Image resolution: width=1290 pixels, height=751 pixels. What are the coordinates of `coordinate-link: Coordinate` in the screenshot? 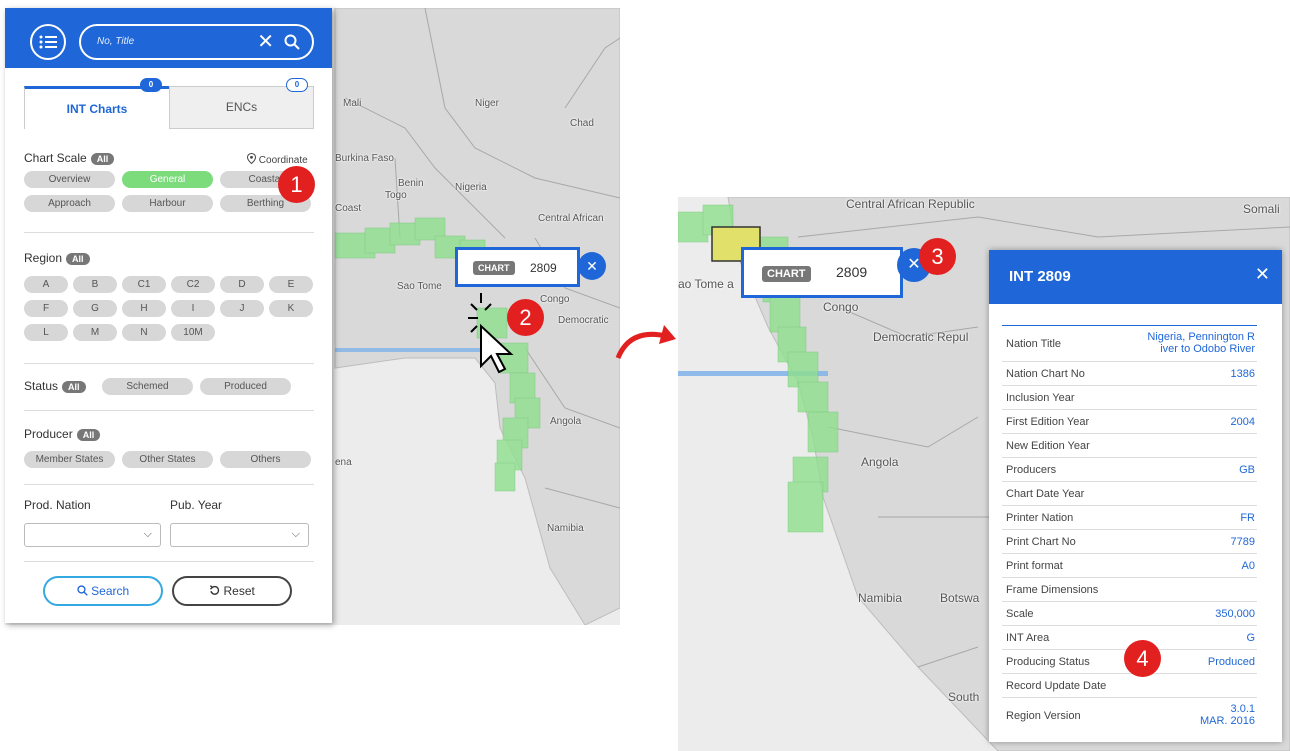 It's located at (277, 159).